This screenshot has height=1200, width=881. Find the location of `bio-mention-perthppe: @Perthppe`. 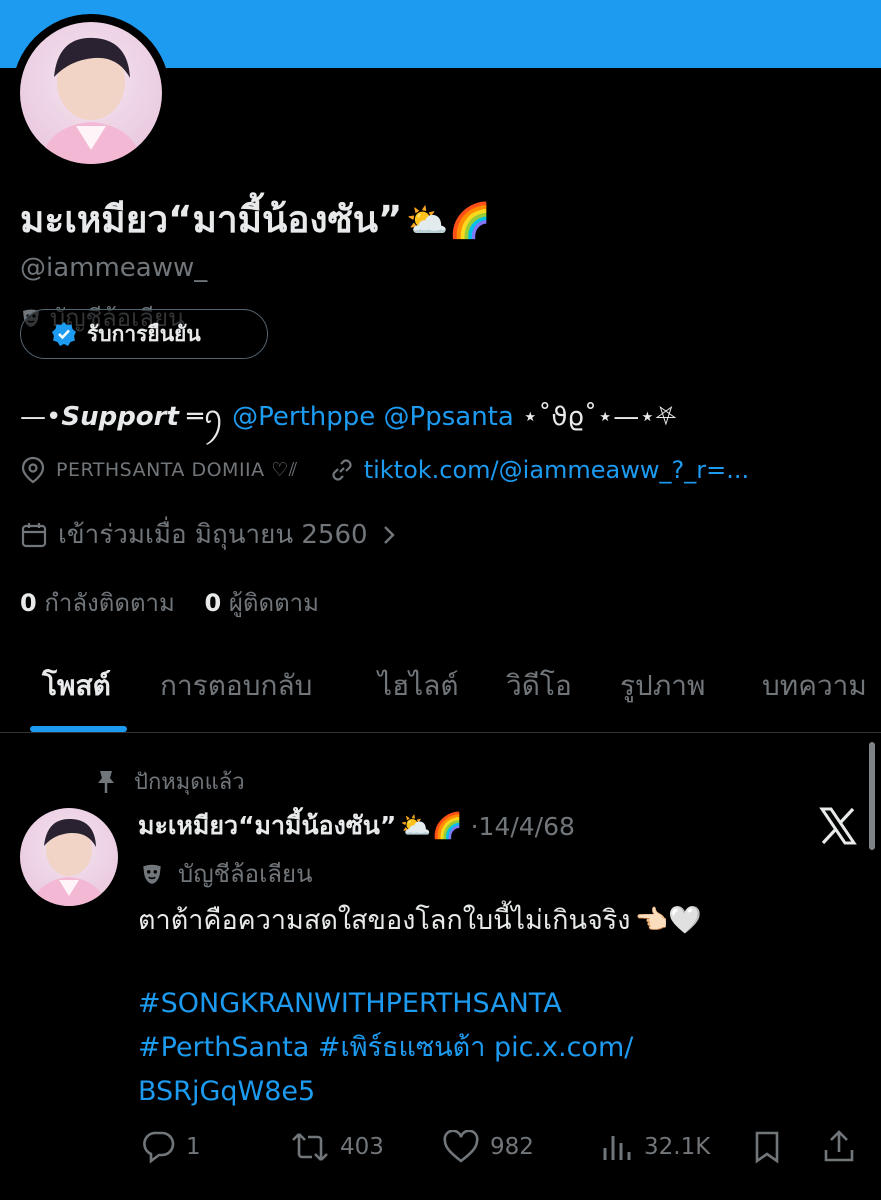

bio-mention-perthppe: @Perthppe is located at coordinates (303, 417).